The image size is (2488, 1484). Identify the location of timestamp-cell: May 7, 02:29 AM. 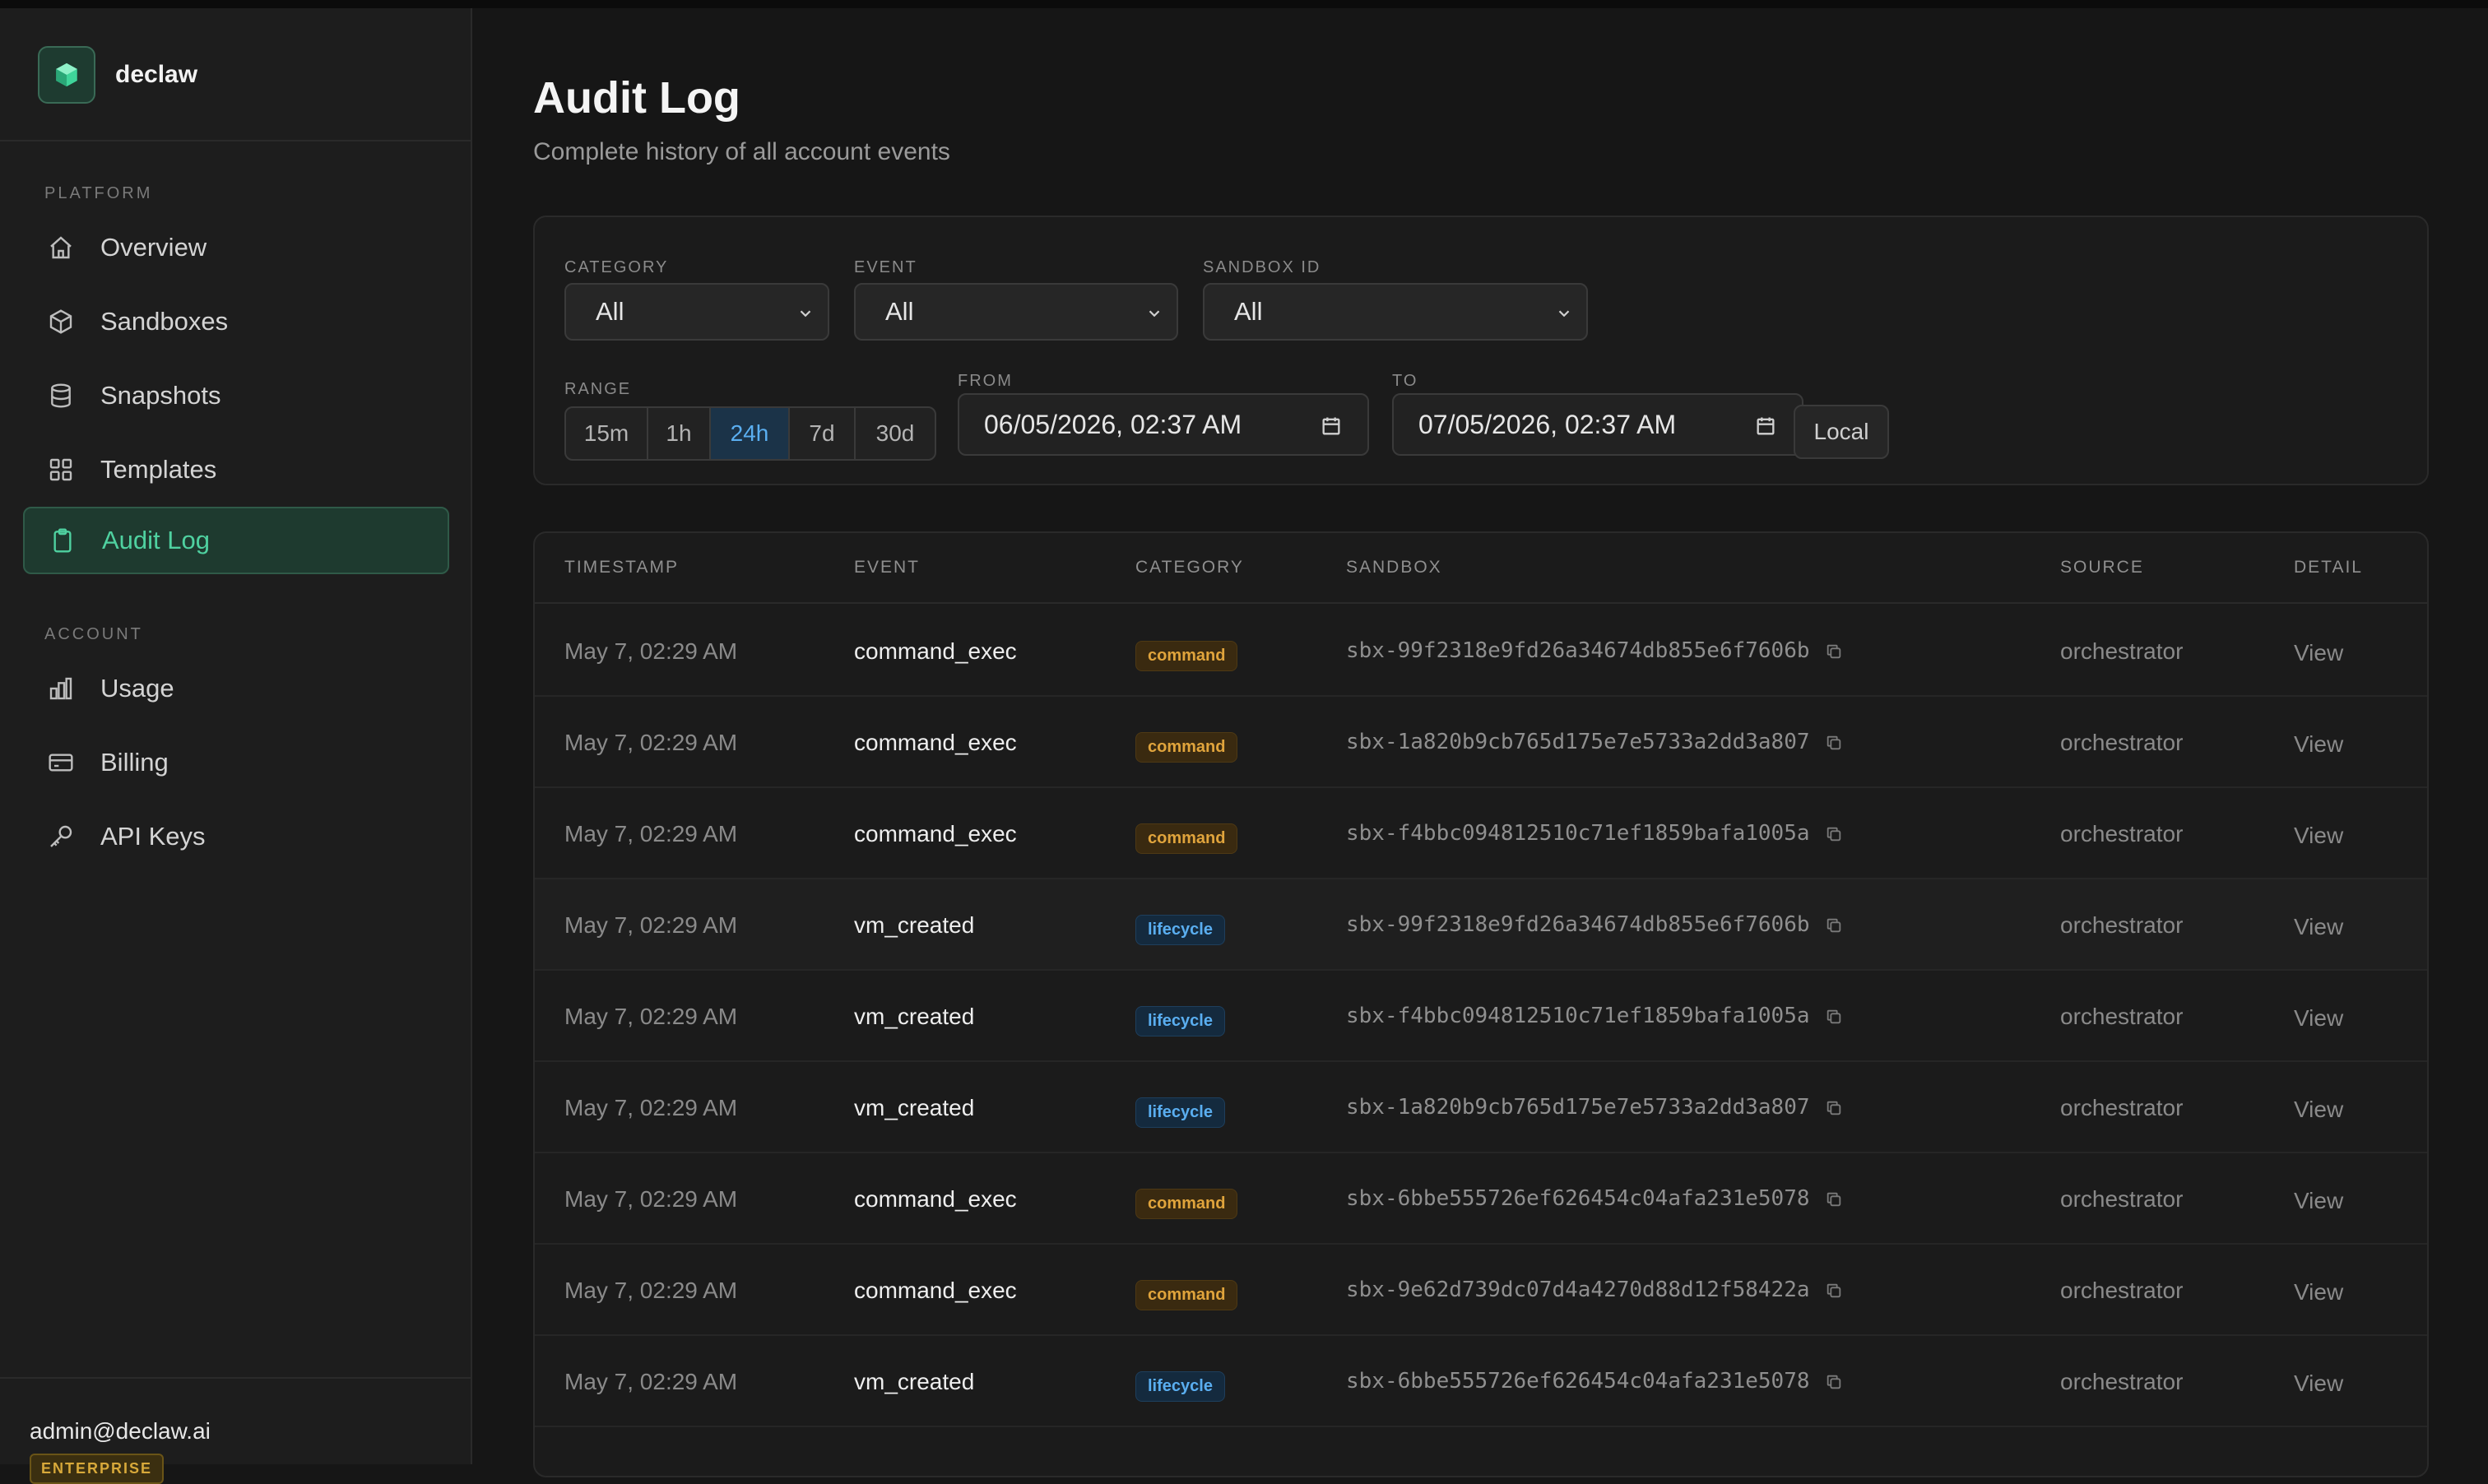
(651, 1290).